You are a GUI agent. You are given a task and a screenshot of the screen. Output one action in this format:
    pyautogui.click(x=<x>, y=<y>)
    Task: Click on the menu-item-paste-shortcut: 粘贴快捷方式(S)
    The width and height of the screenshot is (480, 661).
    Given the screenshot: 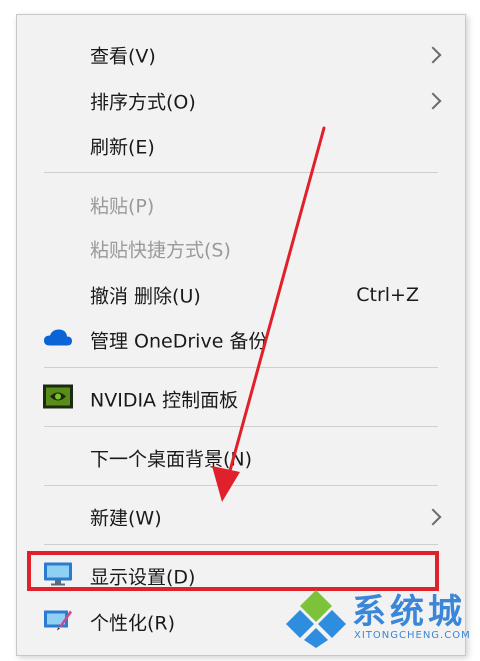 What is the action you would take?
    pyautogui.click(x=241, y=249)
    